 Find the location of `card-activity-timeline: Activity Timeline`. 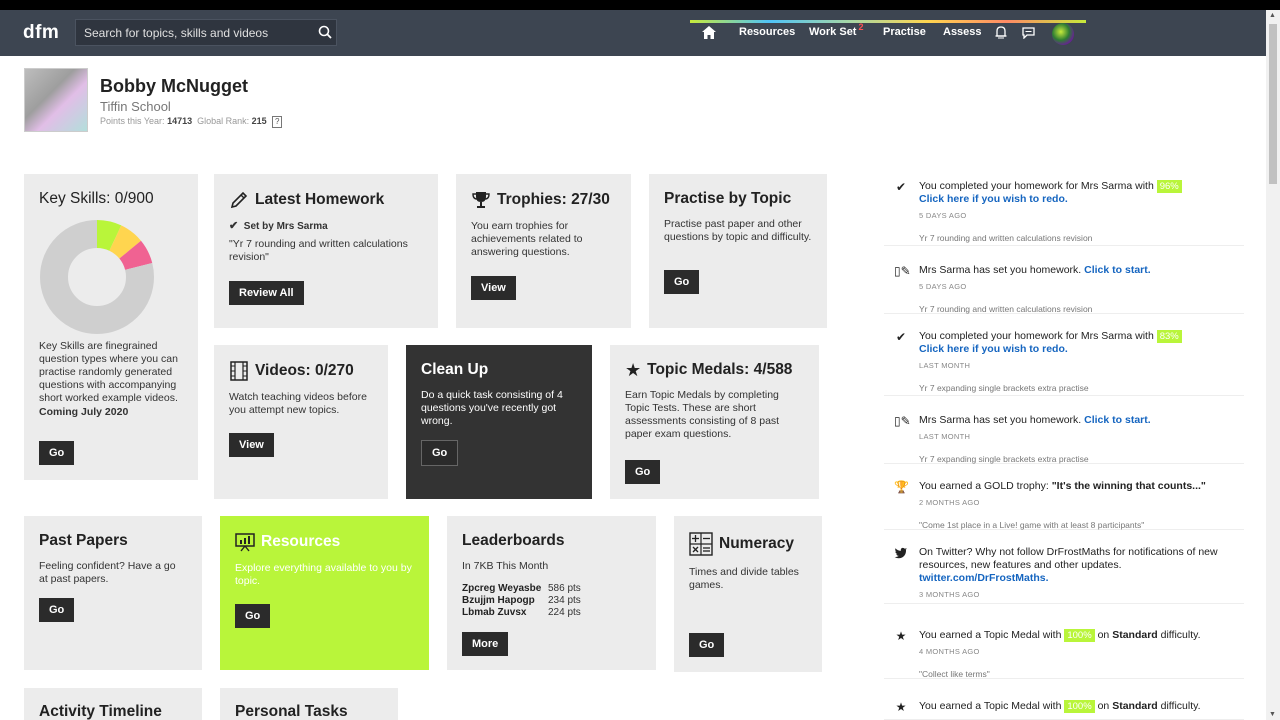

card-activity-timeline: Activity Timeline is located at coordinates (113, 704).